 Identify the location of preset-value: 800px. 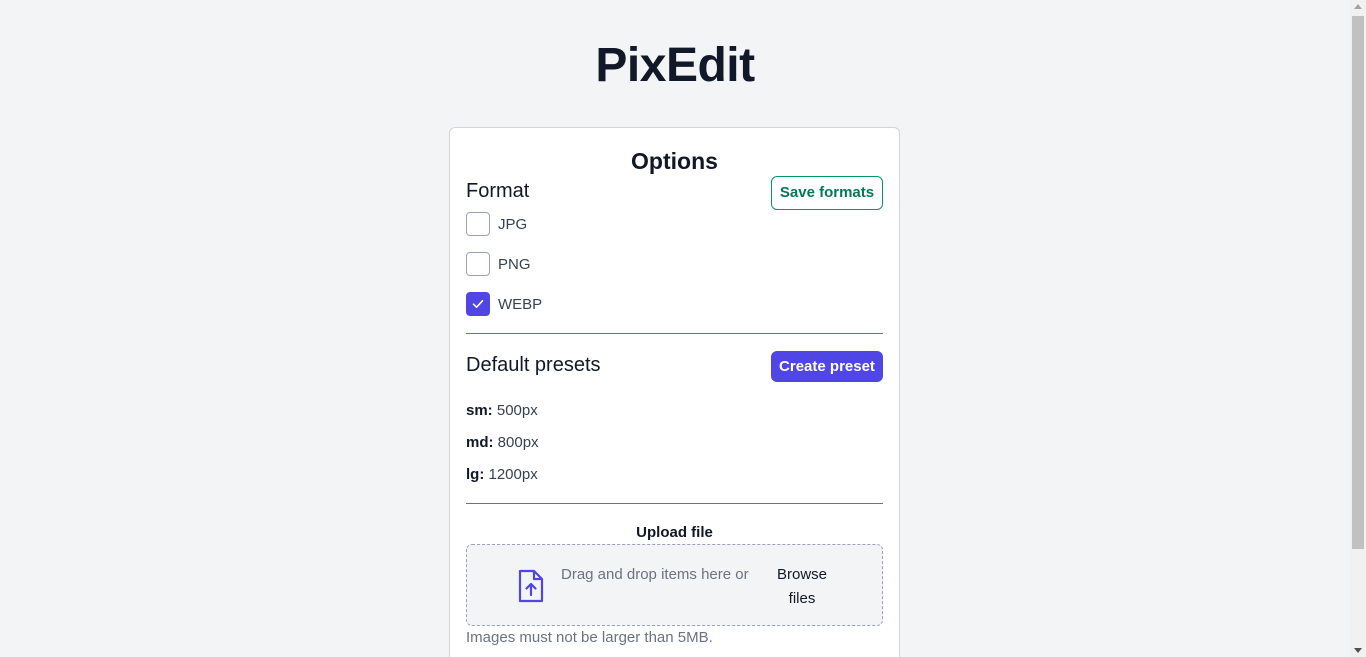
(518, 442).